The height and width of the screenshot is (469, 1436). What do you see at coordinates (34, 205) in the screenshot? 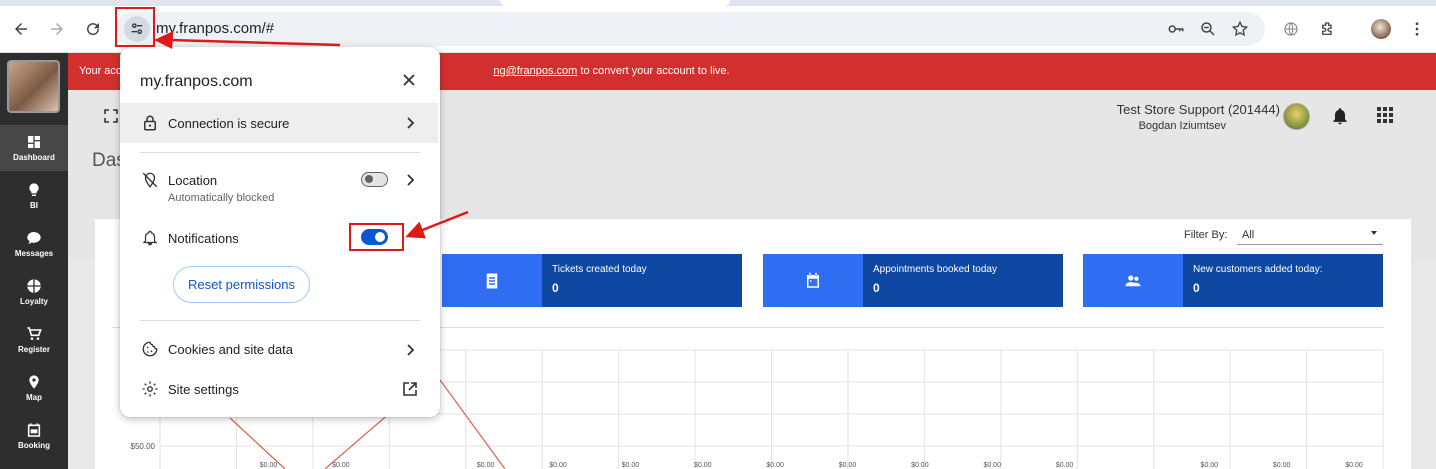
I see `sidebar-item-label: BI` at bounding box center [34, 205].